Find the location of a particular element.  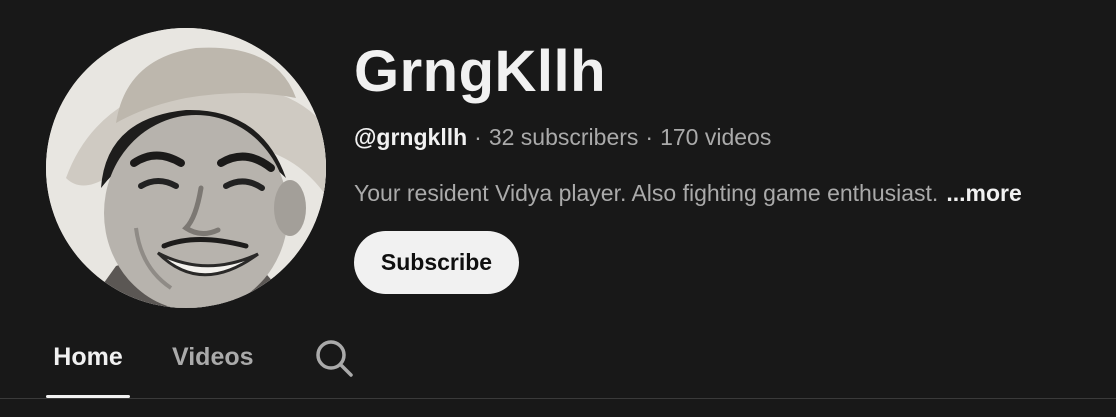

channel-name: GrngKllh is located at coordinates (480, 71).